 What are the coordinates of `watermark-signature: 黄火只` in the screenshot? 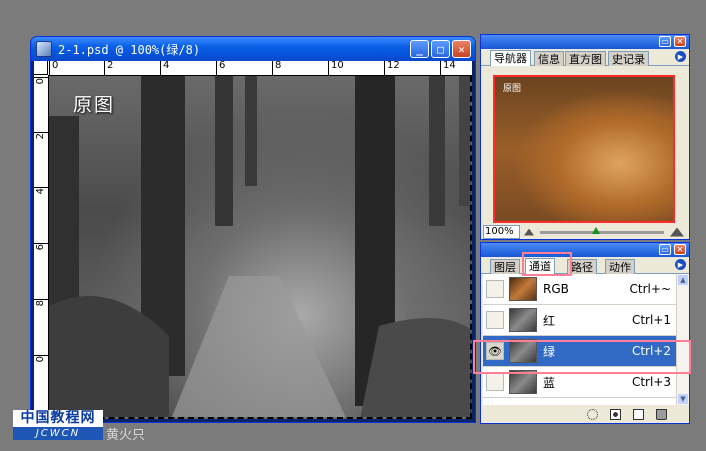 It's located at (126, 435).